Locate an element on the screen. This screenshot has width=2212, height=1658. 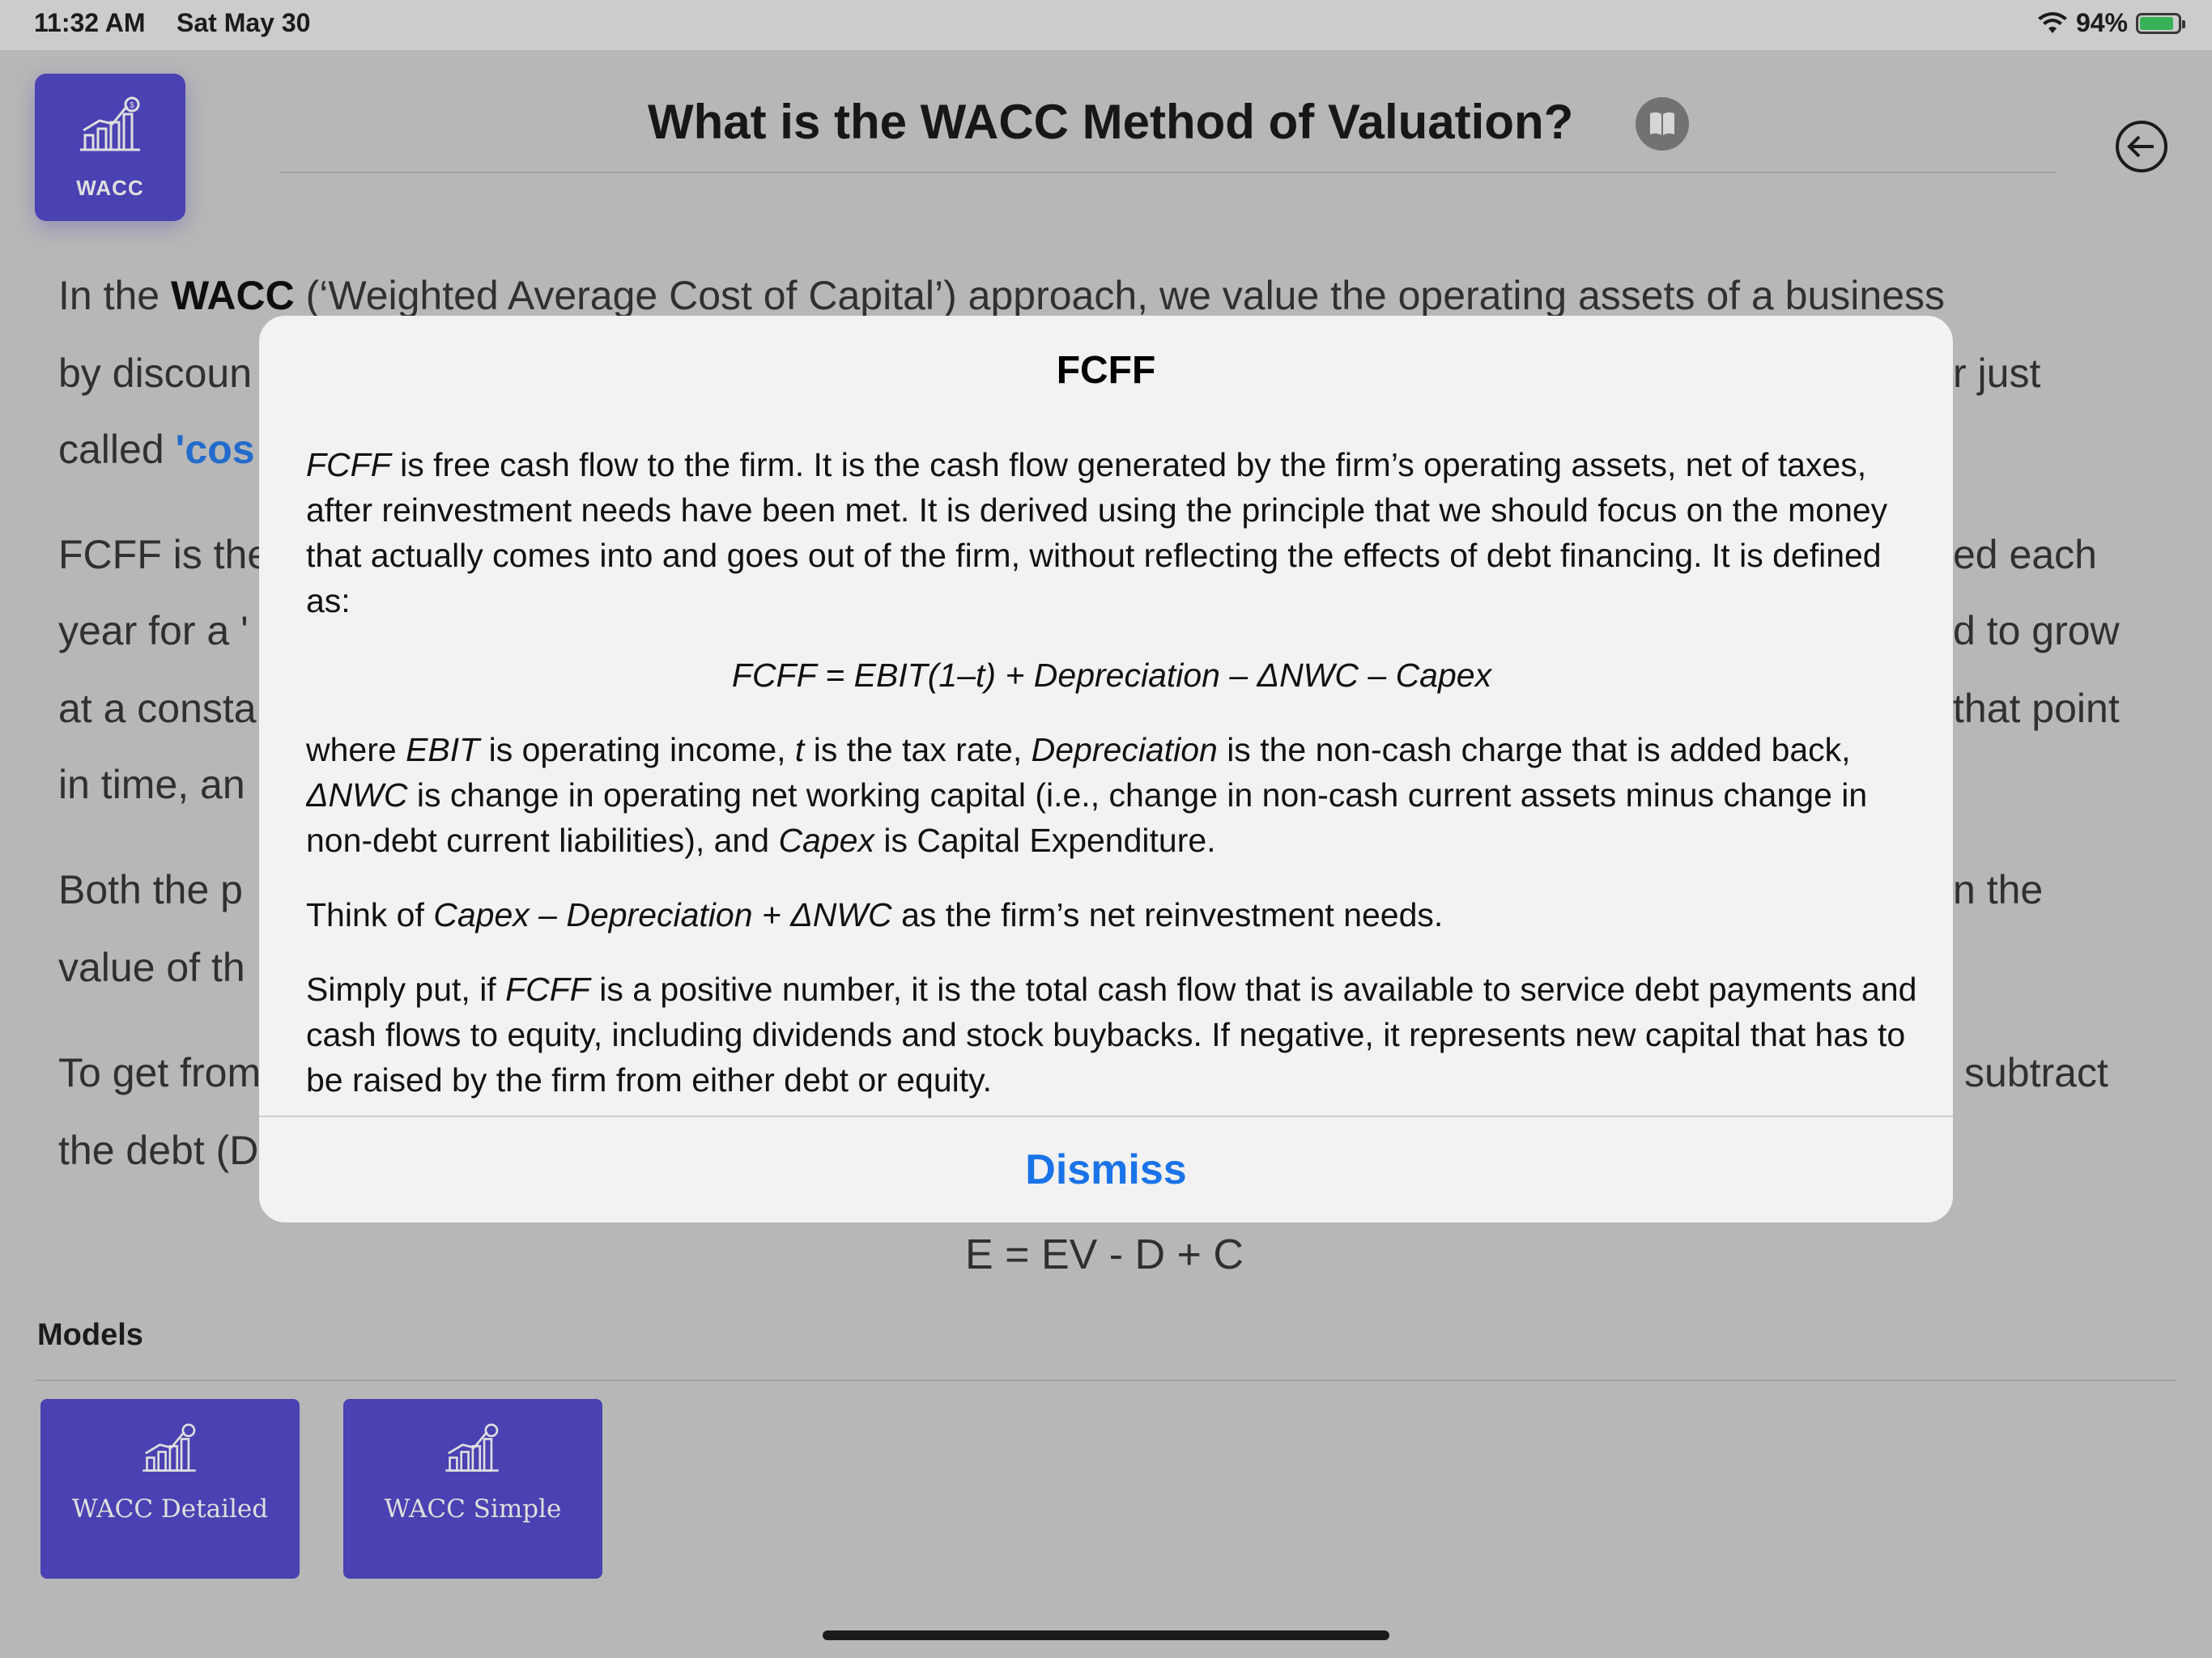
term-depreciation: Depreciation is located at coordinates (1124, 749).